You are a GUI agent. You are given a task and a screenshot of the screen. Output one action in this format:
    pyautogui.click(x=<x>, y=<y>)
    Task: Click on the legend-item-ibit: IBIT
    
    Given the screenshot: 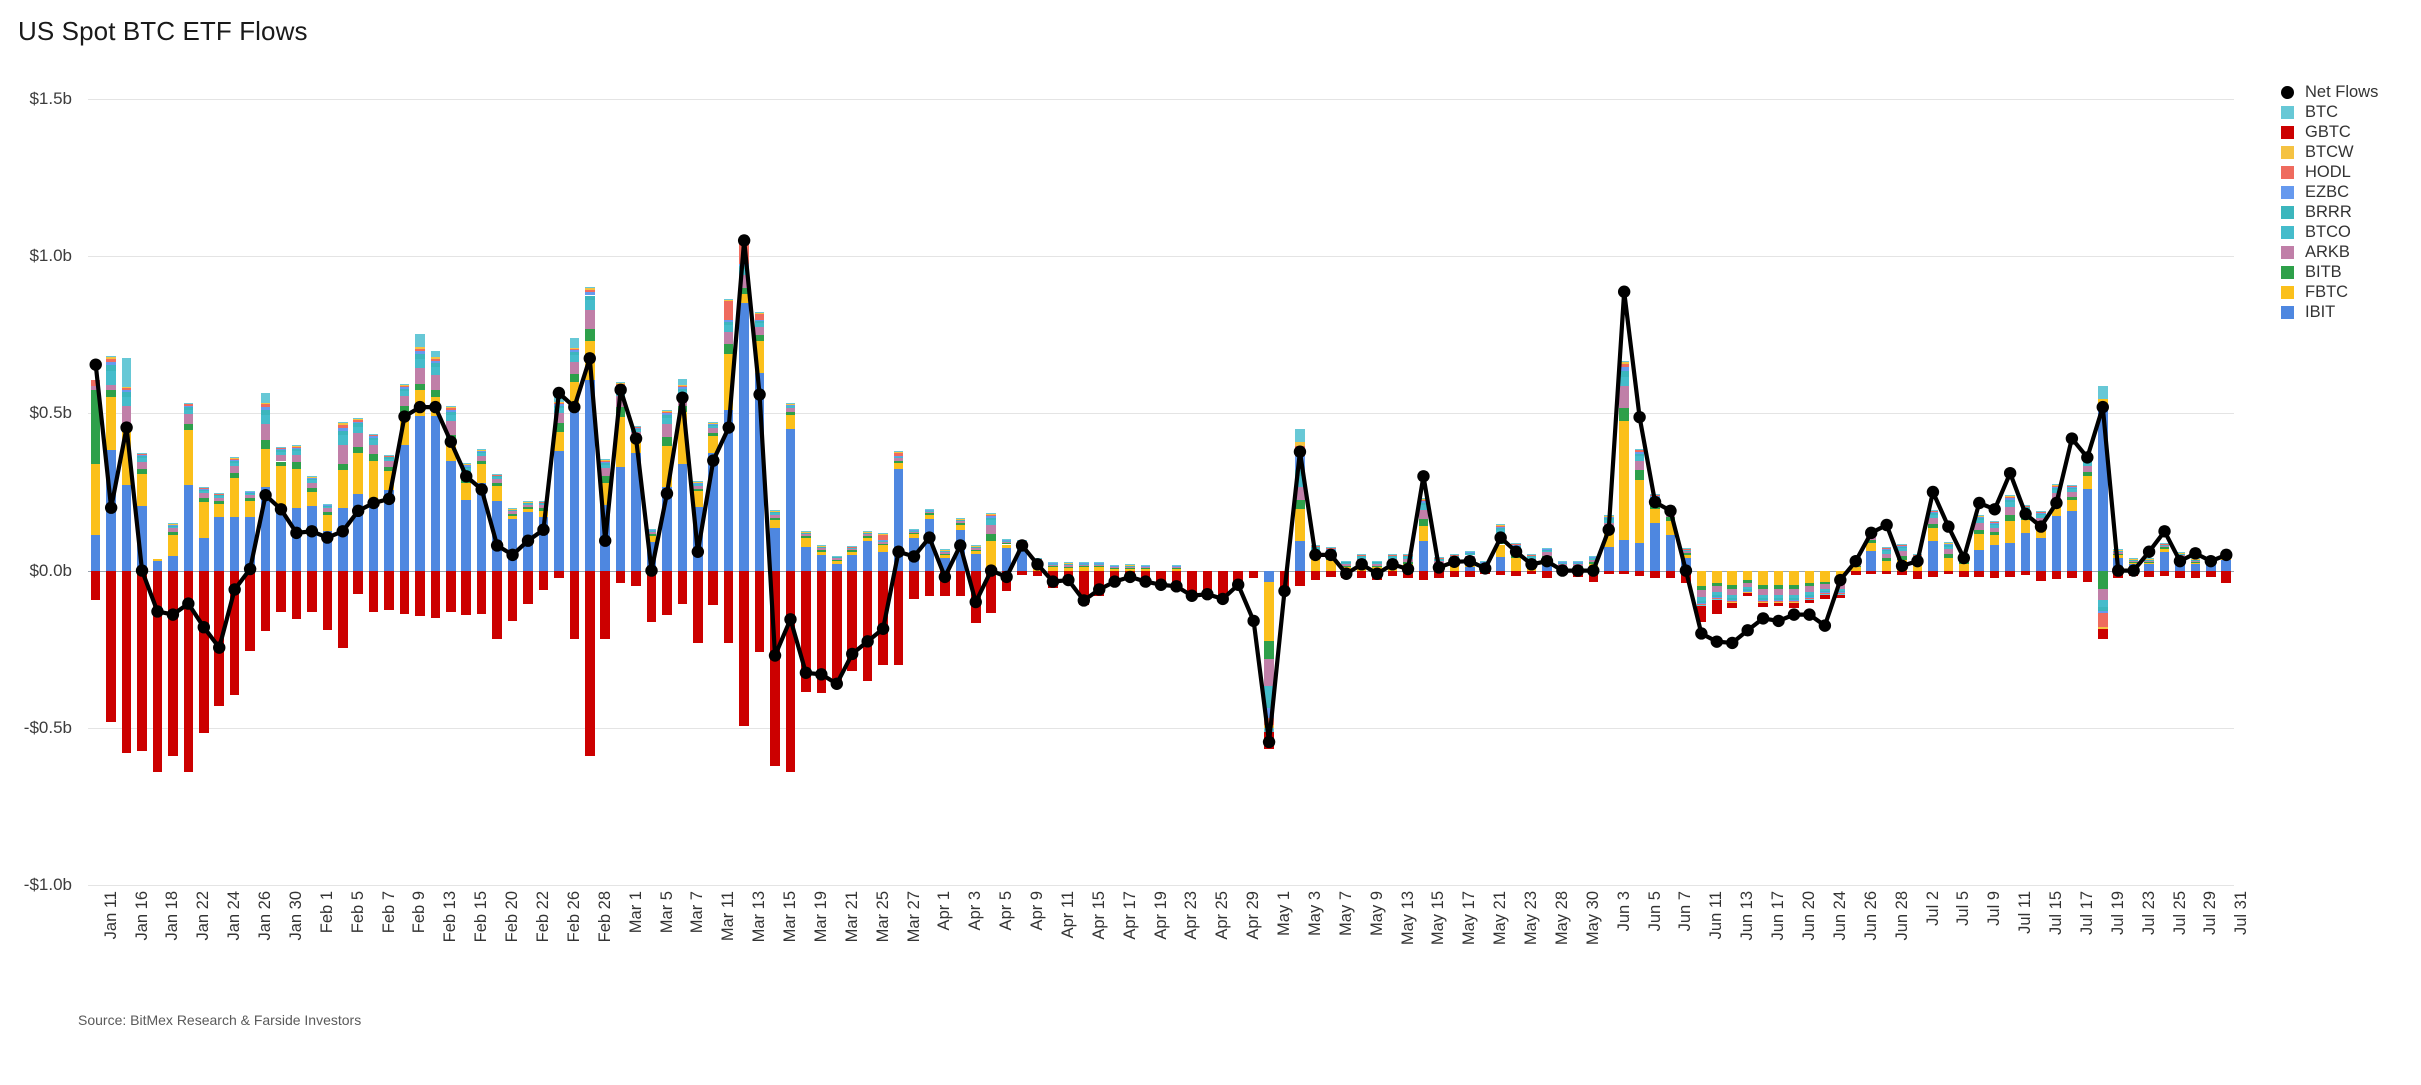 What is the action you would take?
    pyautogui.click(x=2351, y=312)
    